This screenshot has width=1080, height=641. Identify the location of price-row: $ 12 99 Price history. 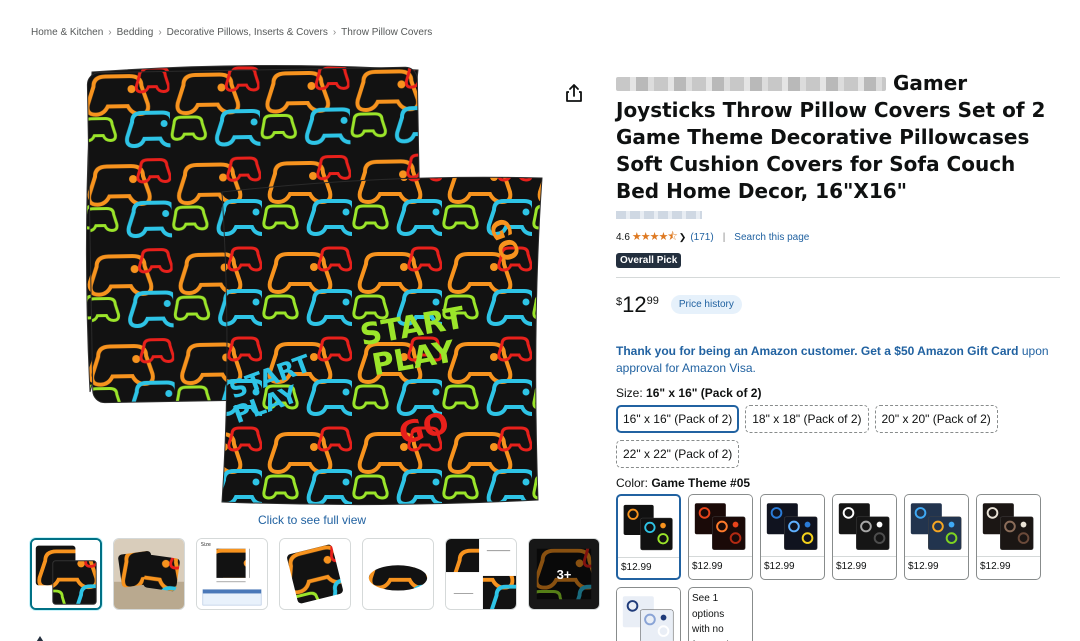
(838, 305).